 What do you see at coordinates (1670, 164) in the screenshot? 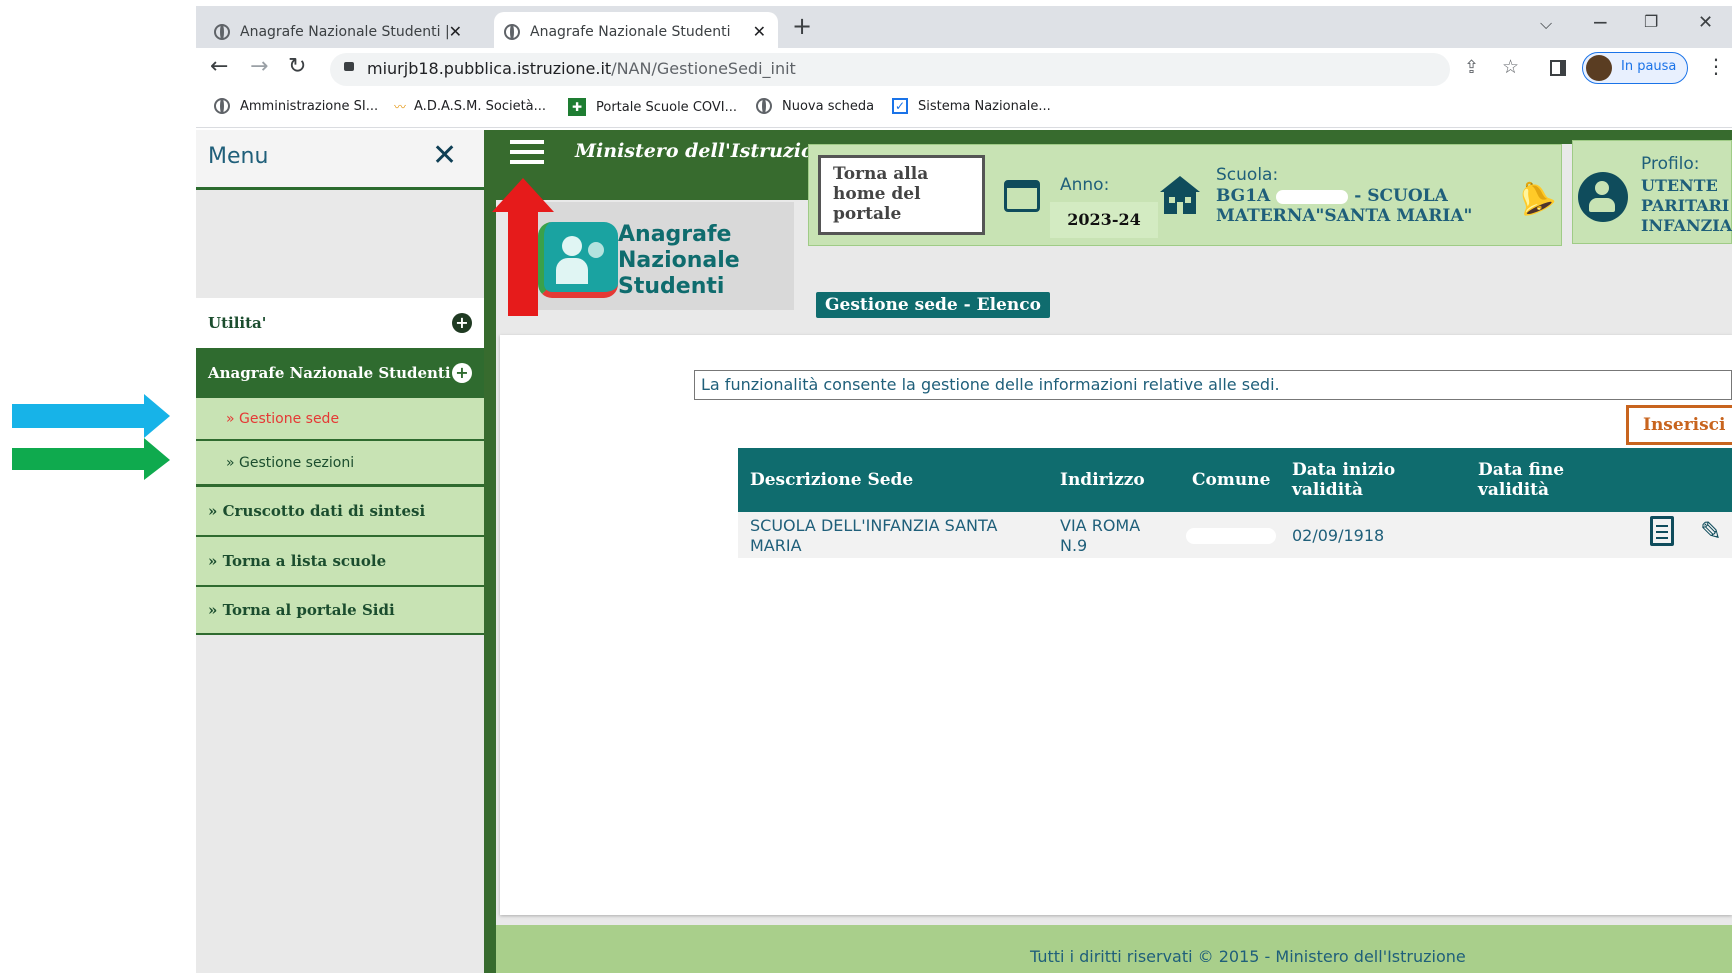
I see `profilo-label: Profilo:` at bounding box center [1670, 164].